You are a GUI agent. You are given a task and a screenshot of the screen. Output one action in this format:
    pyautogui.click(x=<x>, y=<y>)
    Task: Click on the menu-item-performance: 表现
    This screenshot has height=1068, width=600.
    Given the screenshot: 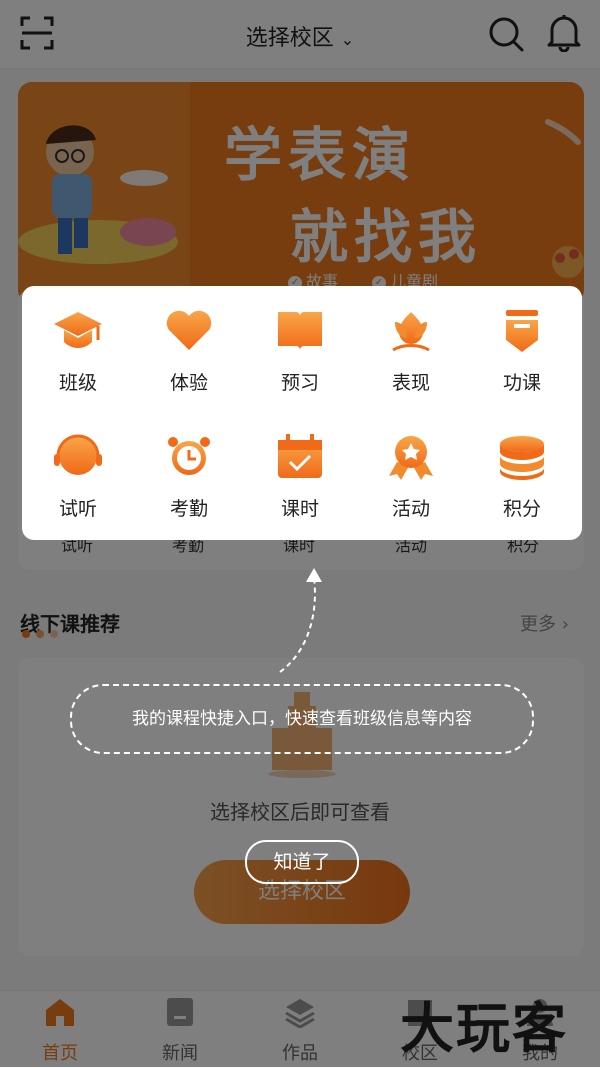 What is the action you would take?
    pyautogui.click(x=411, y=351)
    